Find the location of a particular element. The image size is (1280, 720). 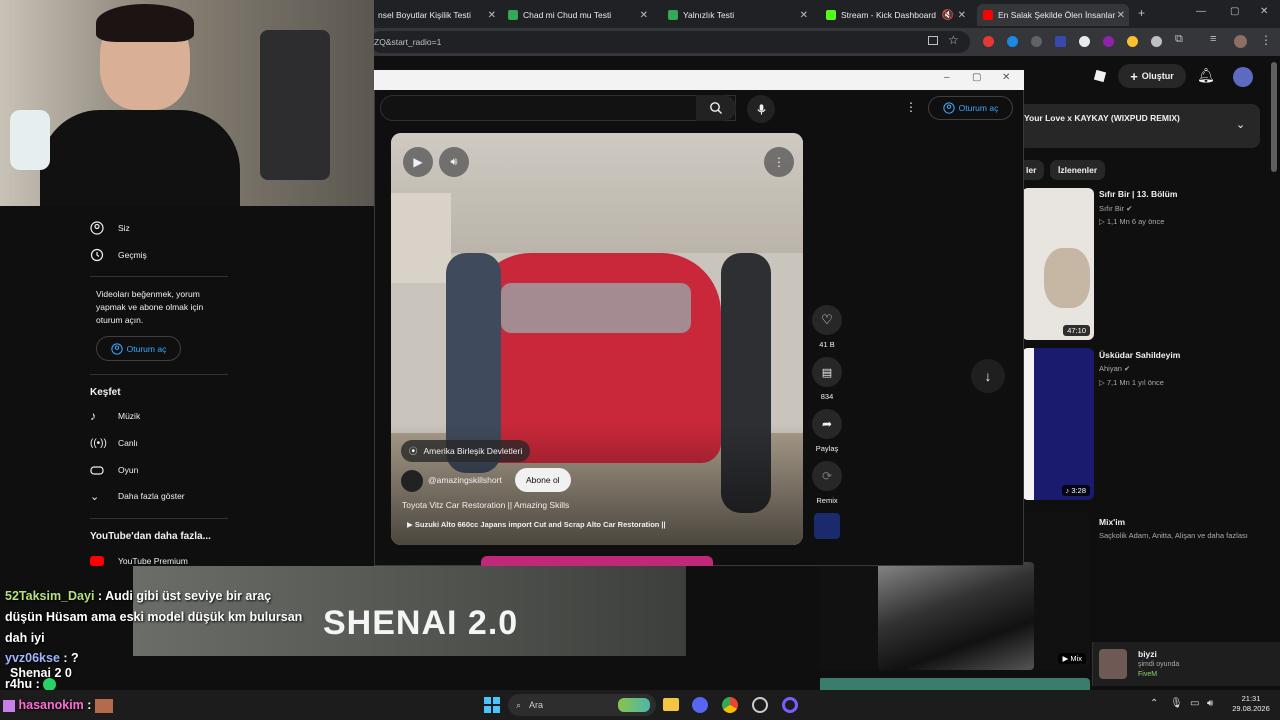

popup-signin-button: Oturum aç is located at coordinates (970, 108).